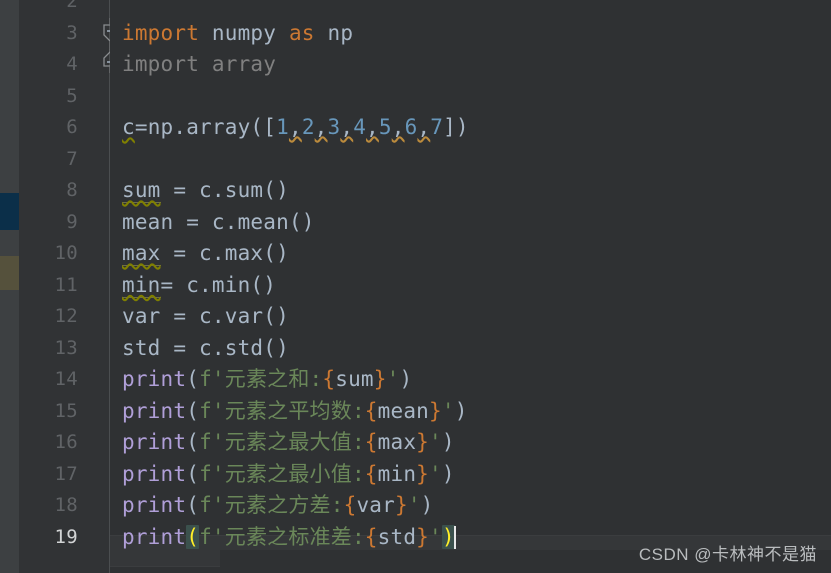 This screenshot has height=573, width=831. Describe the element at coordinates (397, 536) in the screenshot. I see `token-interp-std: std` at that location.